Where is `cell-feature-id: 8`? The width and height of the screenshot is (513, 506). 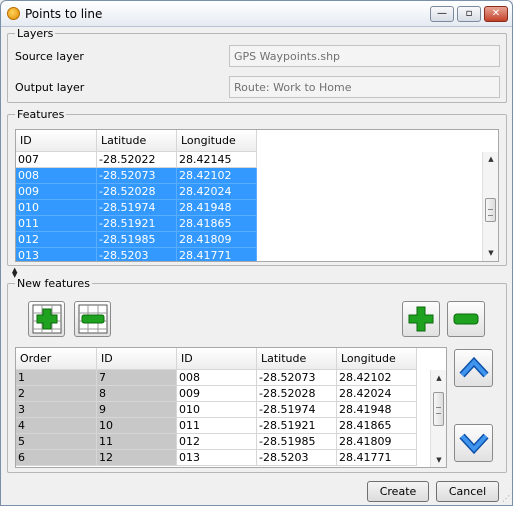
cell-feature-id: 8 is located at coordinates (137, 394).